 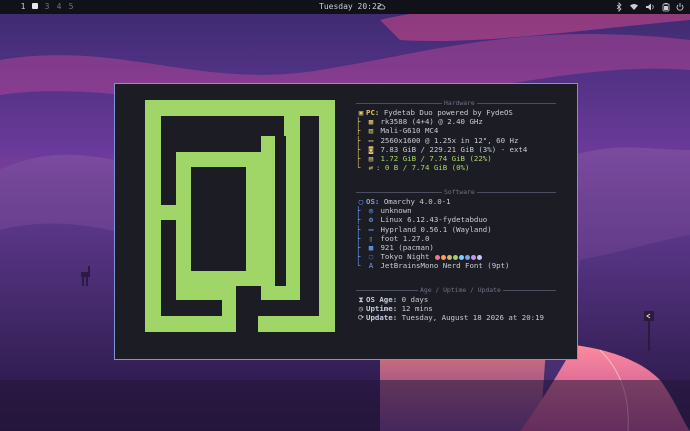 I want to click on computer-icon: ▣, so click(x=361, y=112).